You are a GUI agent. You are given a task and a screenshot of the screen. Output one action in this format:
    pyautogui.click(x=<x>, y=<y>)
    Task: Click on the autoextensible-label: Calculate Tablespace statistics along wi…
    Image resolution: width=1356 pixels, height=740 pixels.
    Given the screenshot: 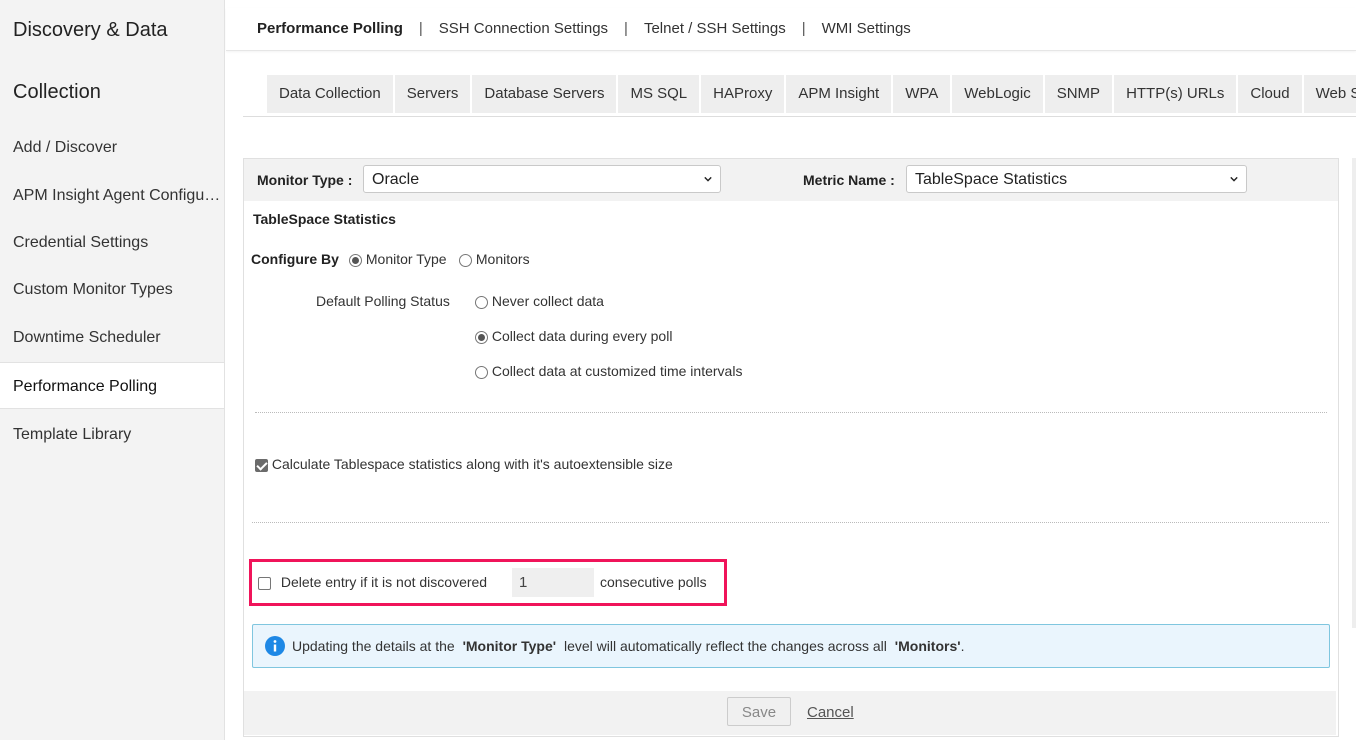 What is the action you would take?
    pyautogui.click(x=472, y=464)
    